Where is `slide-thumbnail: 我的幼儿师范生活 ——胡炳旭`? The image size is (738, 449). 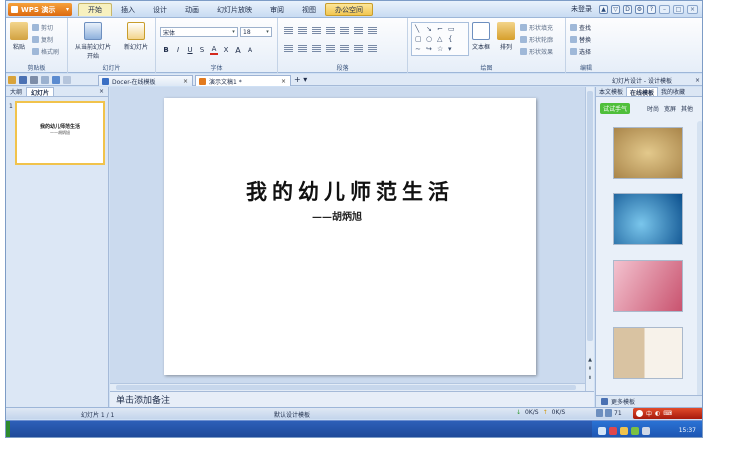 slide-thumbnail: 我的幼儿师范生活 ——胡炳旭 is located at coordinates (60, 133).